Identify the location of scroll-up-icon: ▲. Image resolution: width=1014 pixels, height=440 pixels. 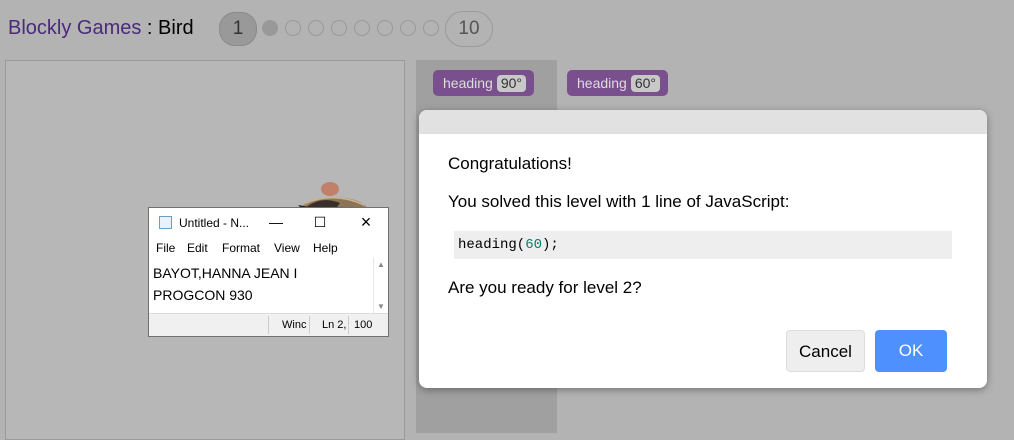
(381, 264).